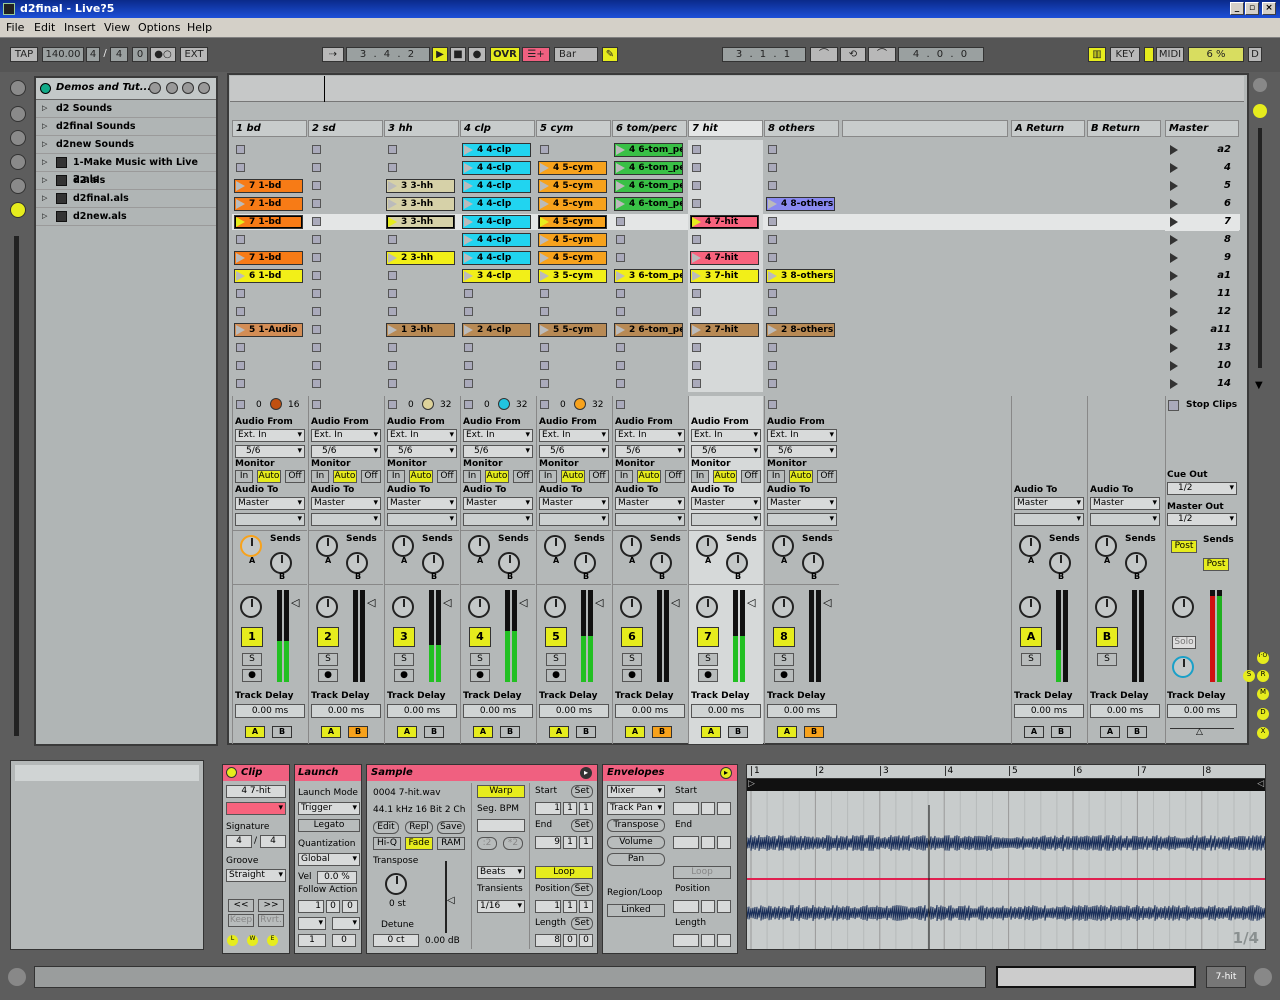 This screenshot has width=1280, height=1000. Describe the element at coordinates (800, 276) in the screenshot. I see `clip: 3 8-others` at that location.